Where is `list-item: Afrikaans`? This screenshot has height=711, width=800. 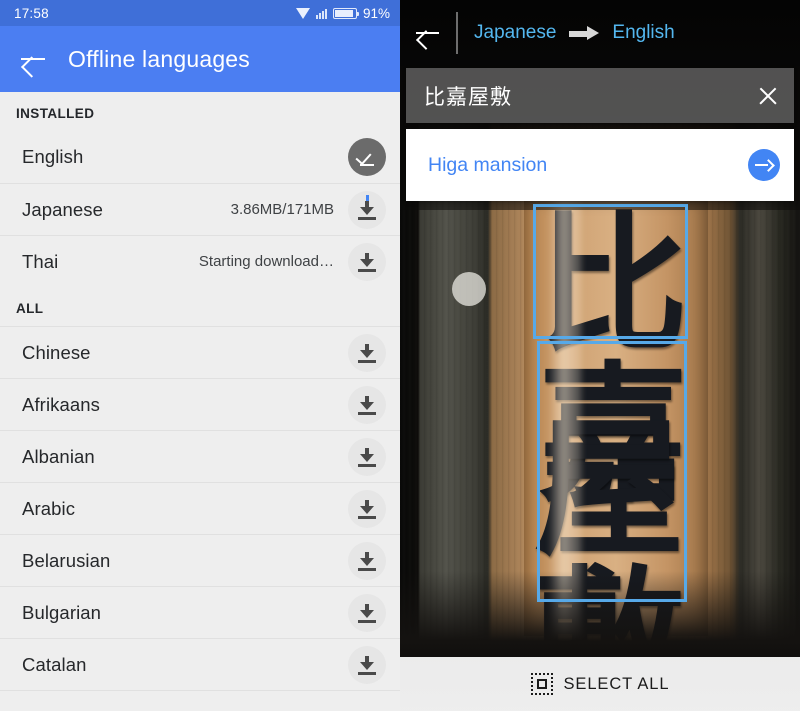 list-item: Afrikaans is located at coordinates (200, 404).